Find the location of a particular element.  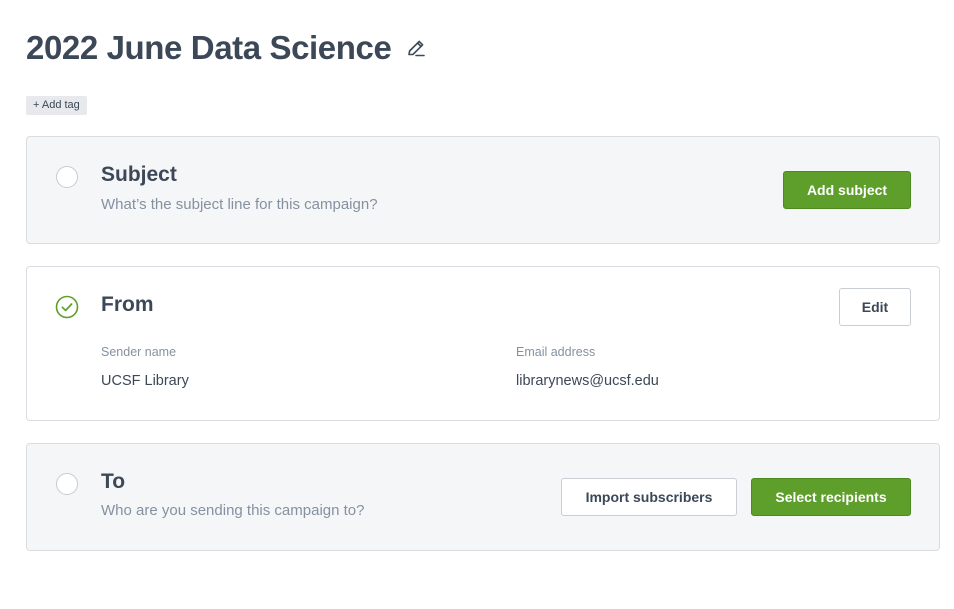

sender-name-value: UCSF Library is located at coordinates (145, 381).